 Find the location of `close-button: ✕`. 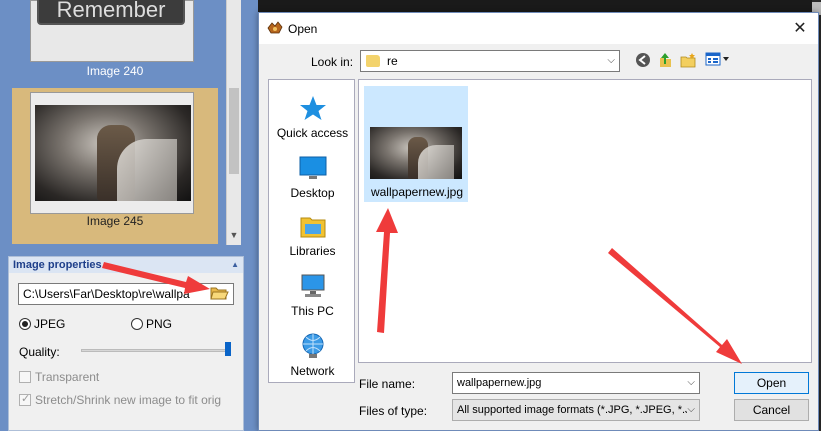

close-button: ✕ is located at coordinates (800, 29).